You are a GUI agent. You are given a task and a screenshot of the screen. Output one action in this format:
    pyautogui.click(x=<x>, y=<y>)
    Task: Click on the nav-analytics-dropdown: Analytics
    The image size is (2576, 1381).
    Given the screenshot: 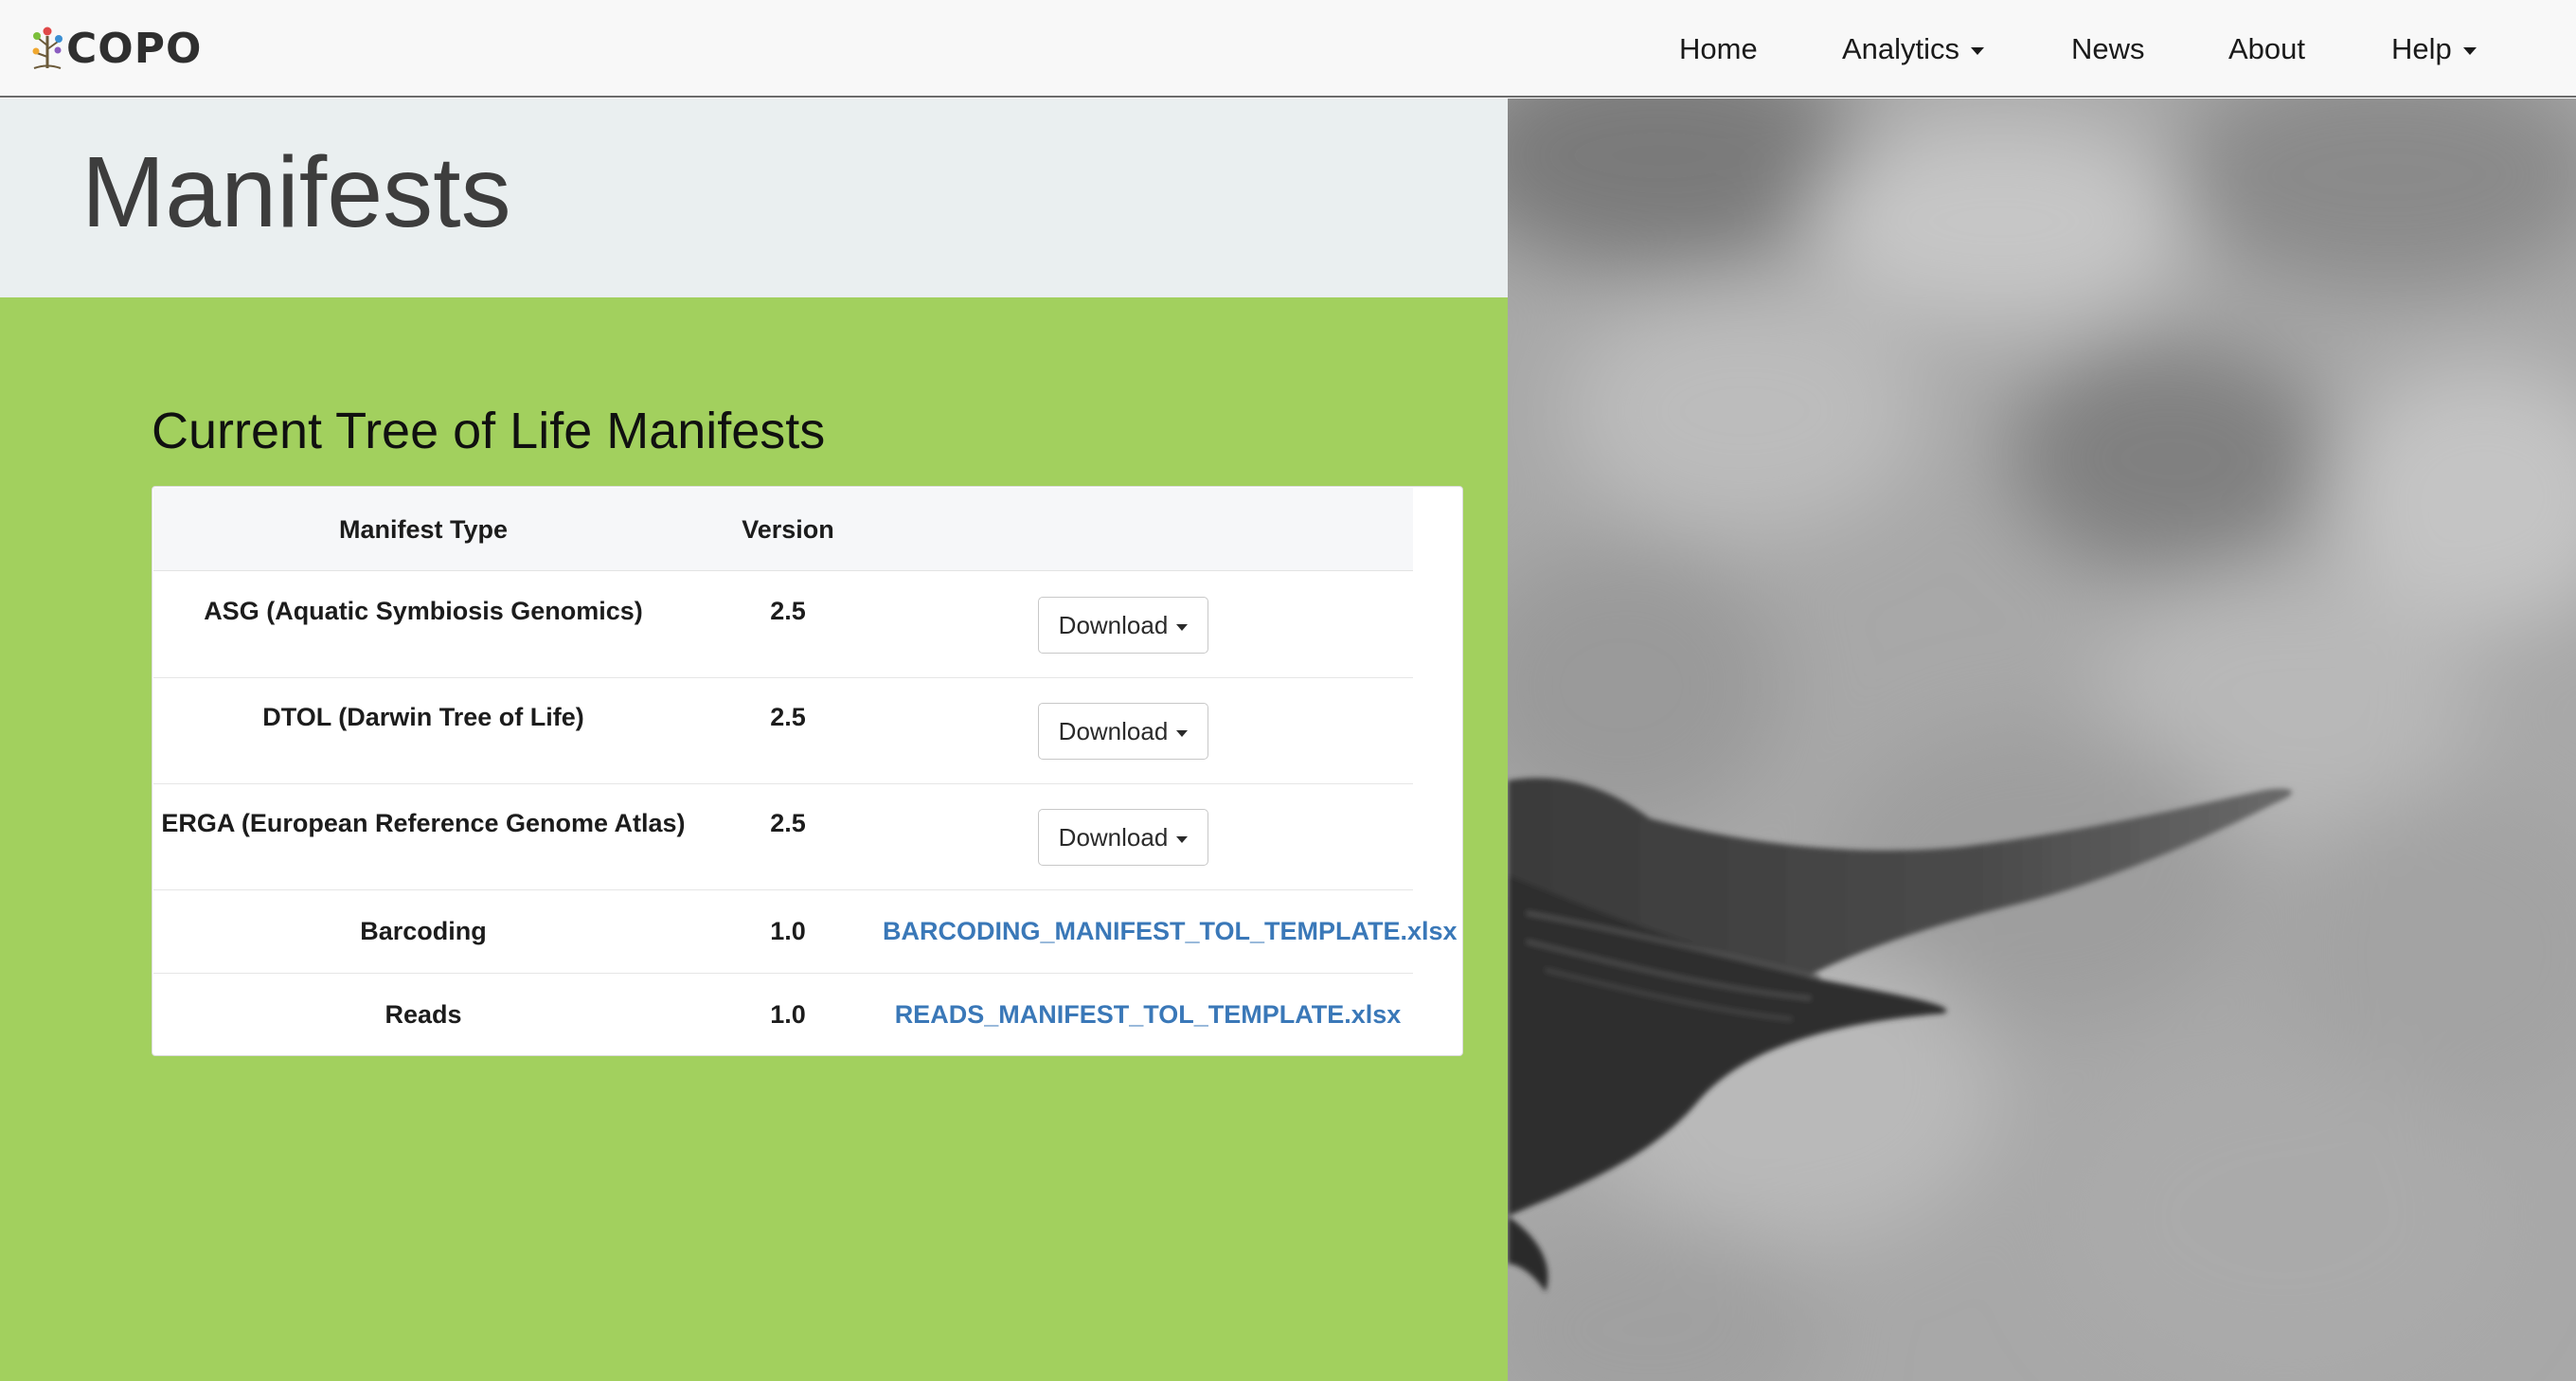 What is the action you would take?
    pyautogui.click(x=1913, y=49)
    